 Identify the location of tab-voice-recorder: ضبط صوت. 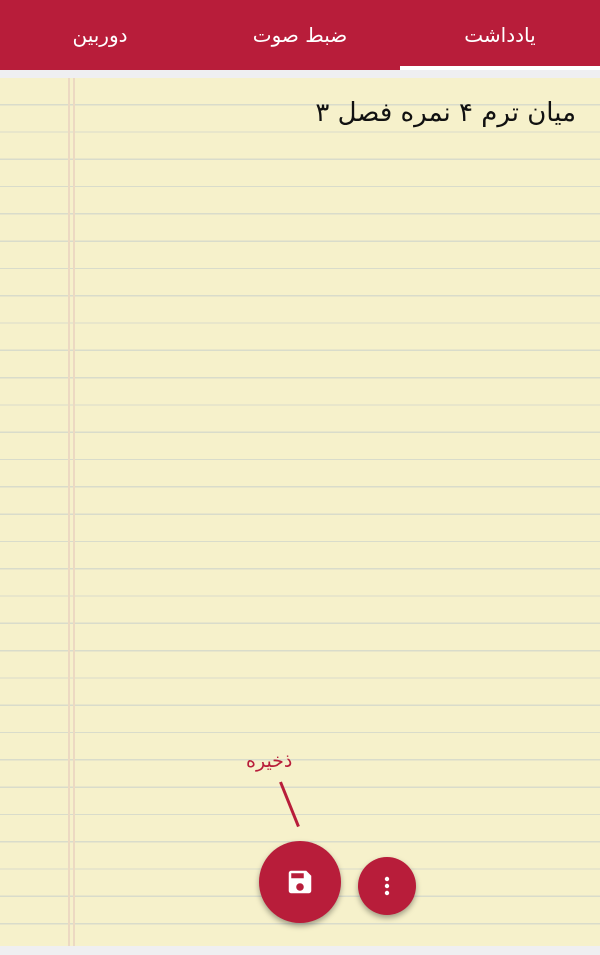
(300, 35).